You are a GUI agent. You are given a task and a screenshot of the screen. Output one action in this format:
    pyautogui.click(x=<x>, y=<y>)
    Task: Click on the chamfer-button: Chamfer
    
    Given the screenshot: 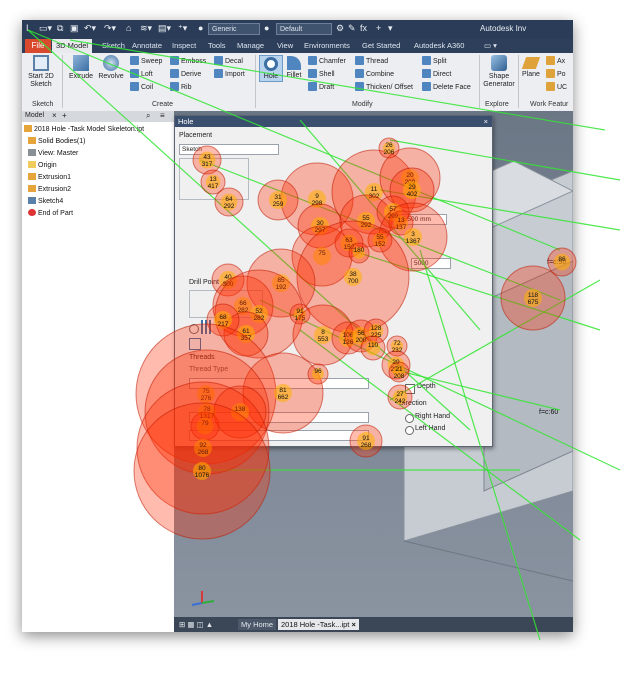 What is the action you would take?
    pyautogui.click(x=327, y=60)
    